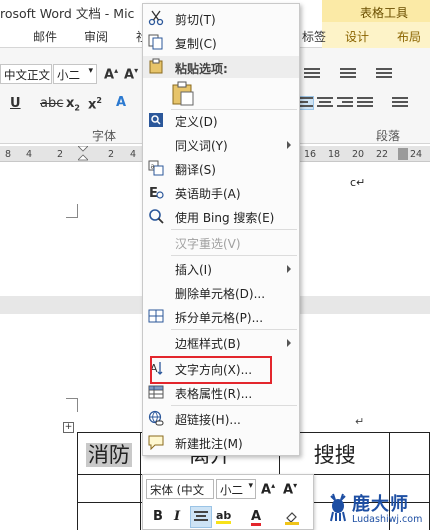 This screenshot has height=530, width=430. Describe the element at coordinates (208, 244) in the screenshot. I see `menu-item-label: 汉字重选(V)` at that location.